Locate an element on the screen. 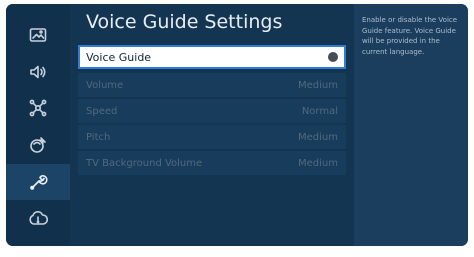  sidebar-item-network is located at coordinates (38, 108).